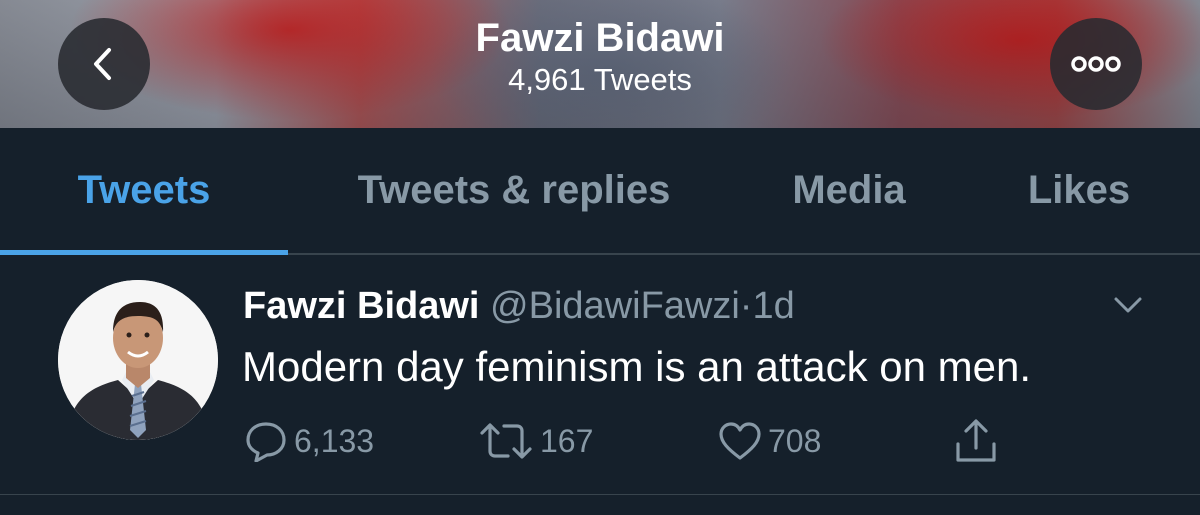  Describe the element at coordinates (138, 360) in the screenshot. I see `avatar` at that location.